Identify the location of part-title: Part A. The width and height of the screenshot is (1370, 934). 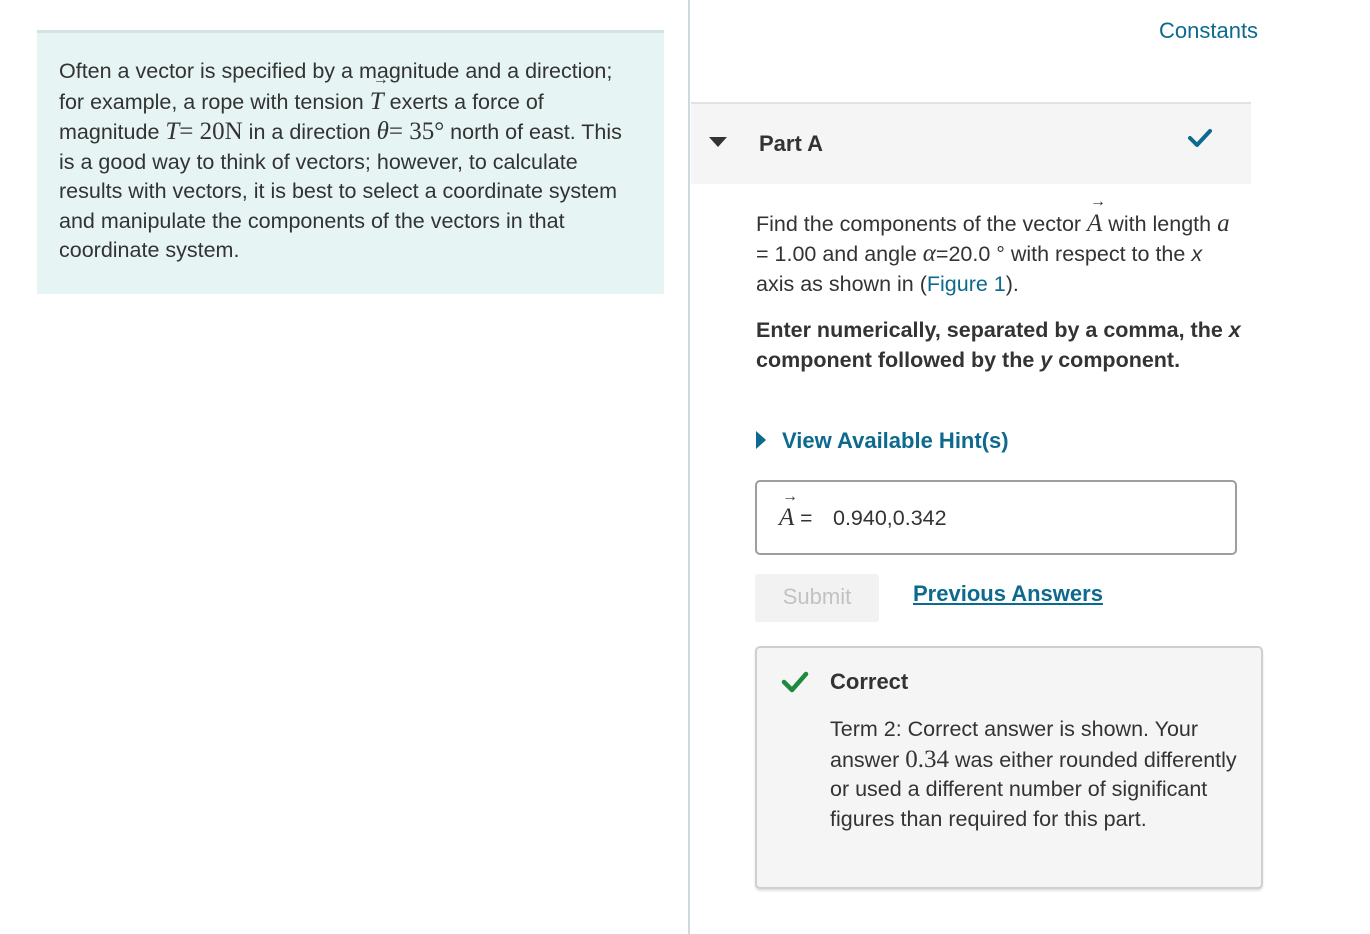
(791, 143).